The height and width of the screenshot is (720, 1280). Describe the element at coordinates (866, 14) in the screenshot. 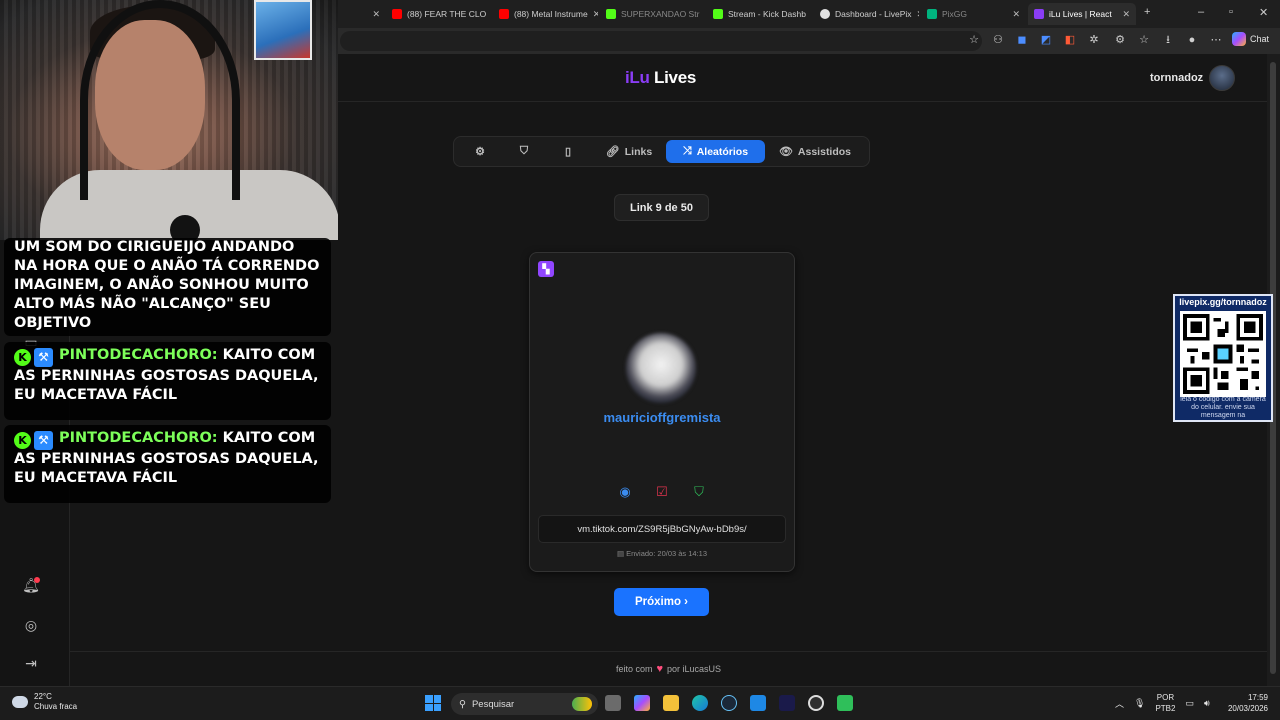

I see `browser-tab: Dashboard - LivePix ✕` at that location.